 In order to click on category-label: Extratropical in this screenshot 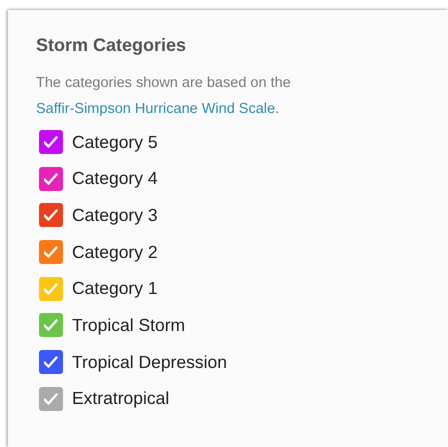, I will do `click(121, 399)`.